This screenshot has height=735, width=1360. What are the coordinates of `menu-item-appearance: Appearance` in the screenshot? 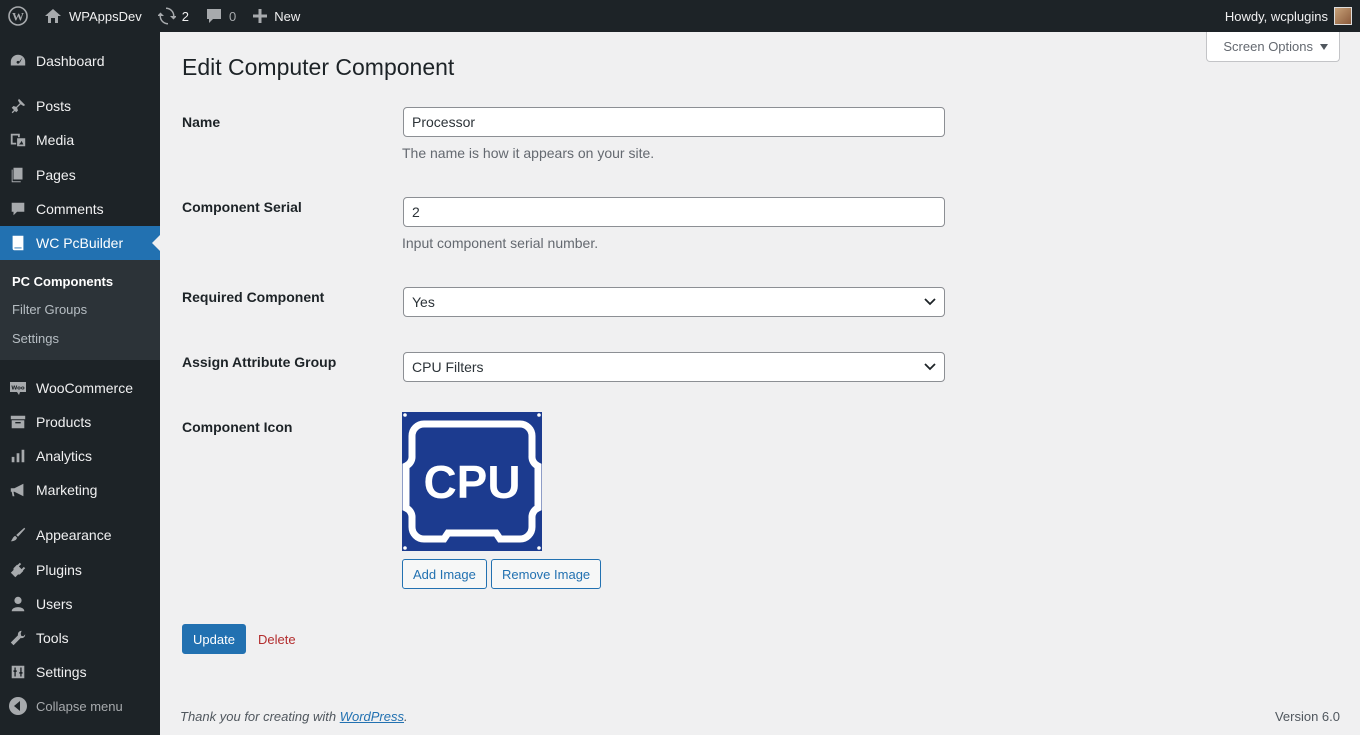 It's located at (80, 535).